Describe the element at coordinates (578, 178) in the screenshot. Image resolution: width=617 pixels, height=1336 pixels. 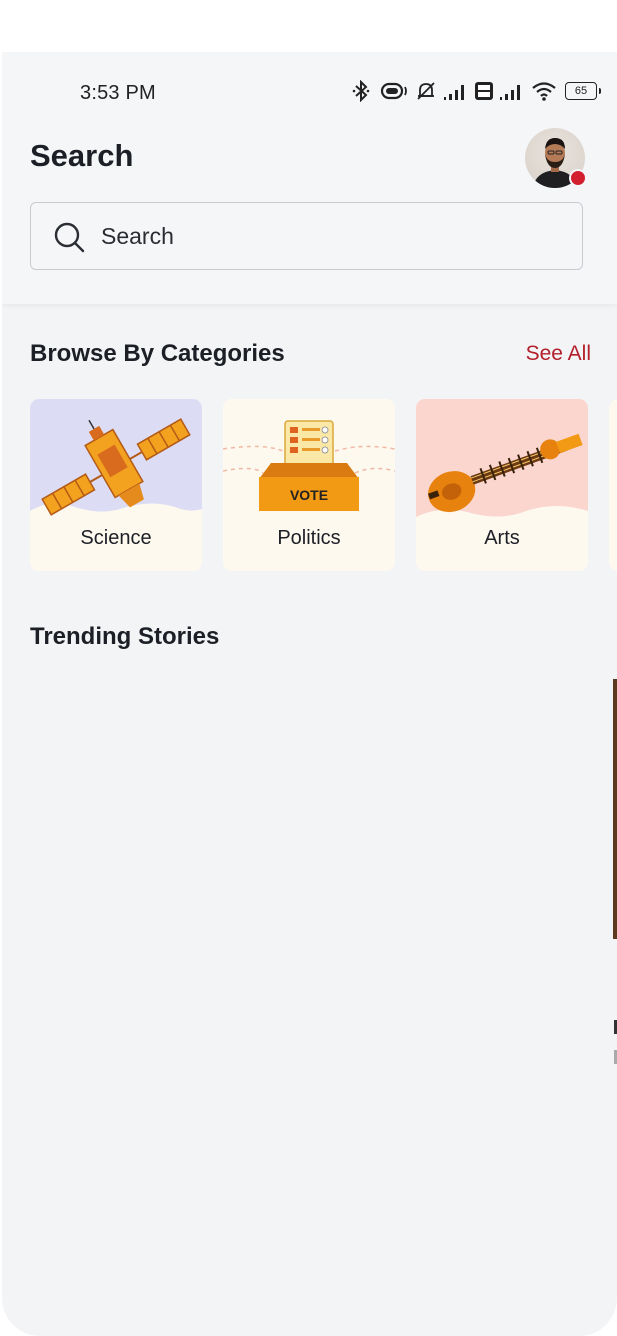
I see `notification-dot` at that location.